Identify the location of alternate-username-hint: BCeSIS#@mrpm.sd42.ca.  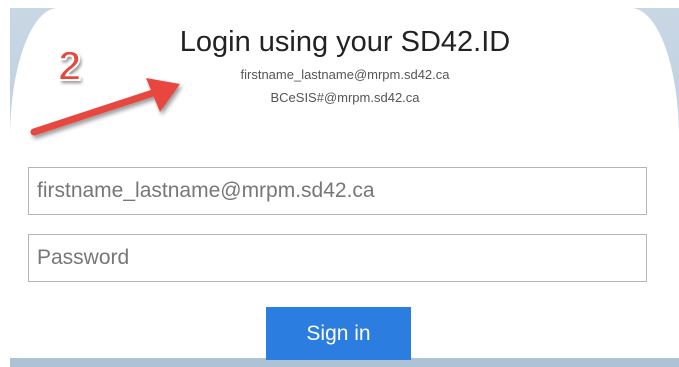
(345, 97).